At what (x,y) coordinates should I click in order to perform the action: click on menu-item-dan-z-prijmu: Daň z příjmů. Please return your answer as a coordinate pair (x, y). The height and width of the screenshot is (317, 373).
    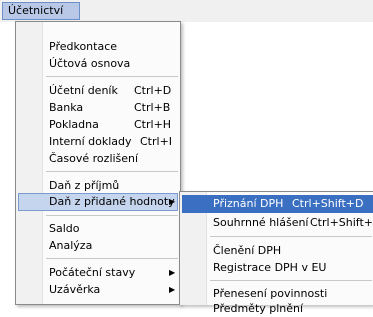
    Looking at the image, I should click on (98, 185).